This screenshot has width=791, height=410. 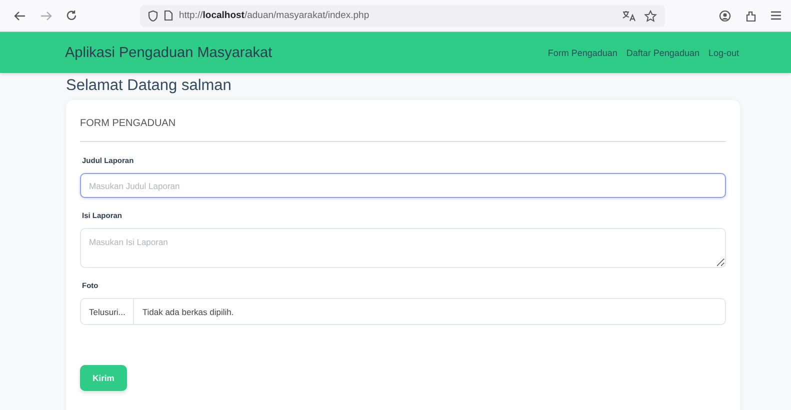 I want to click on reload-icon, so click(x=71, y=15).